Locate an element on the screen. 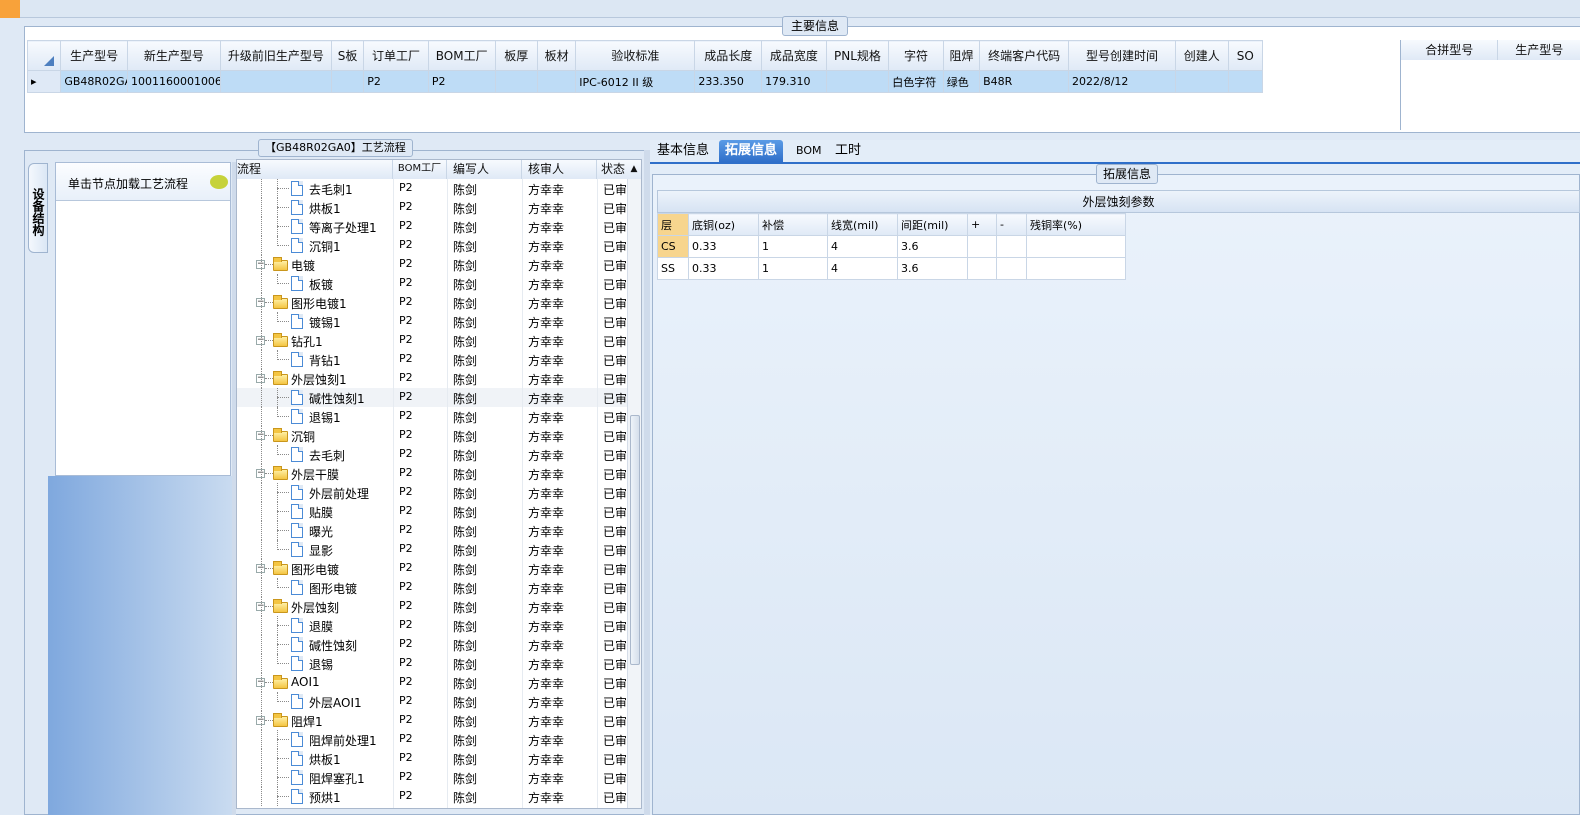 The width and height of the screenshot is (1580, 815). main-cell-4: P2 is located at coordinates (396, 81).